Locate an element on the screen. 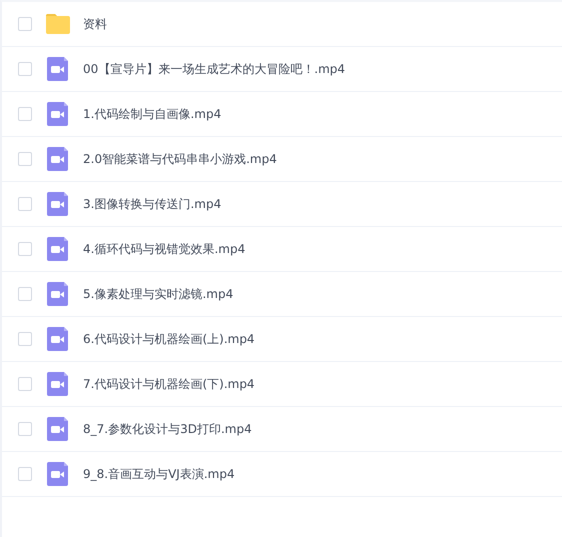 The height and width of the screenshot is (537, 562). file-name: 00【宣导片】来一场生成艺术的大冒险吧！.mp4 is located at coordinates (214, 69).